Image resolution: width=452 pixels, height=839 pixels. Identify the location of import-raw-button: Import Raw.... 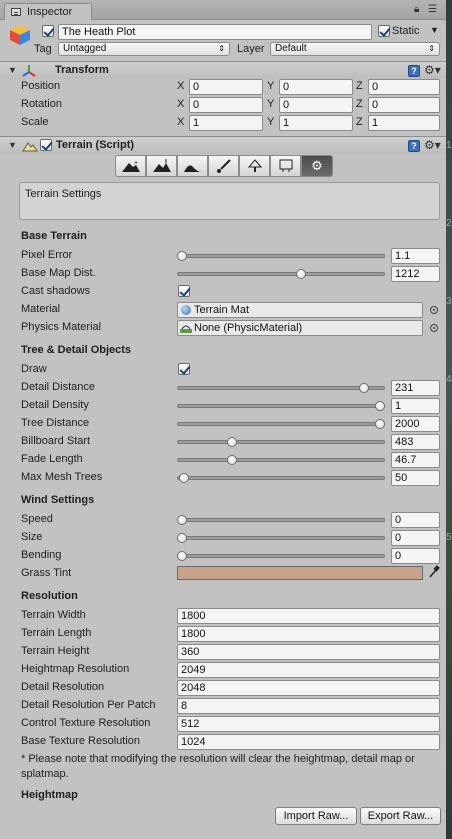
(316, 816).